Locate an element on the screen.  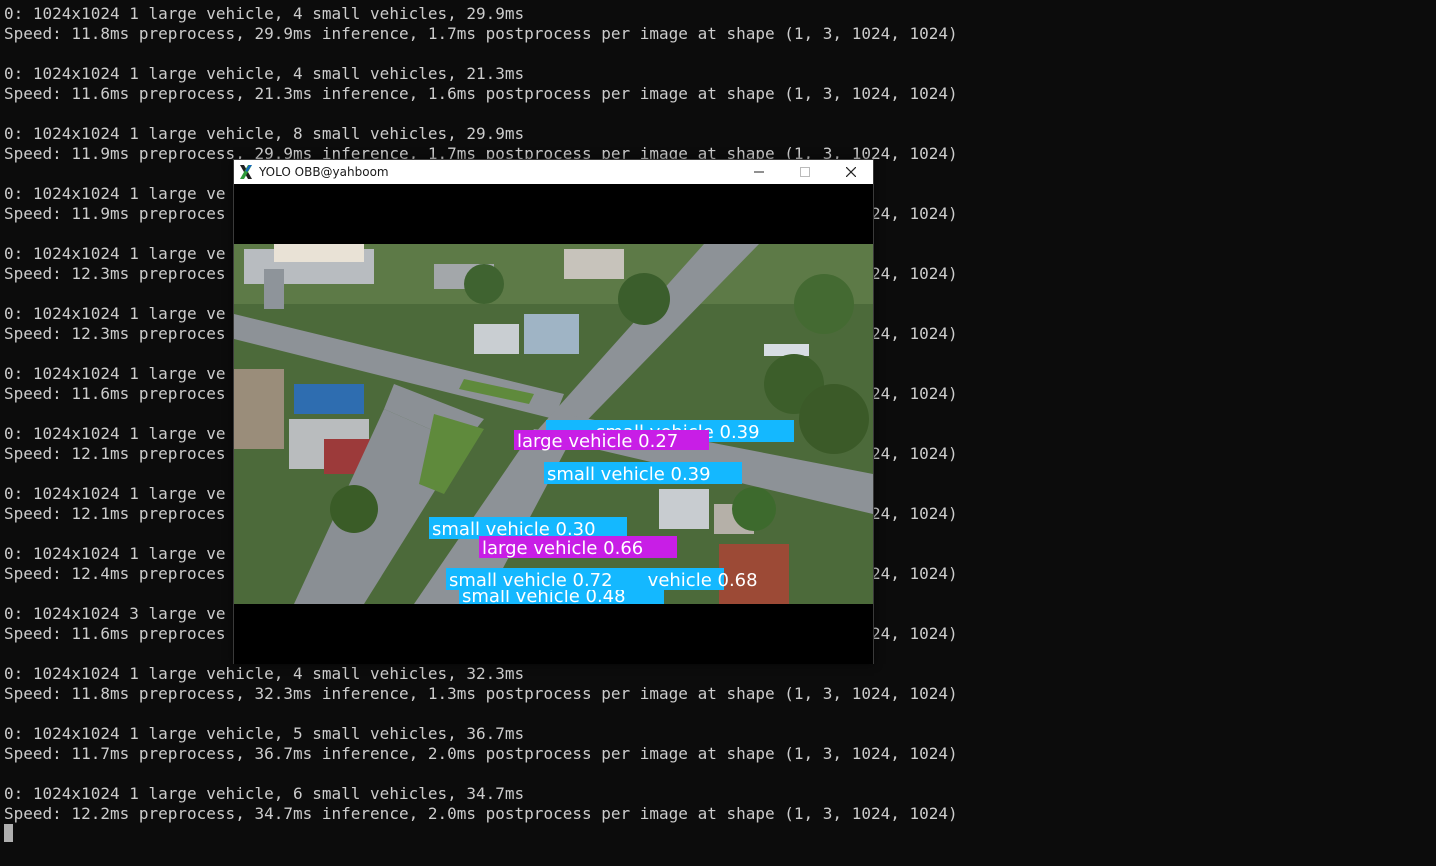
detection-box: large vehicle 0.27 is located at coordinates (611, 441).